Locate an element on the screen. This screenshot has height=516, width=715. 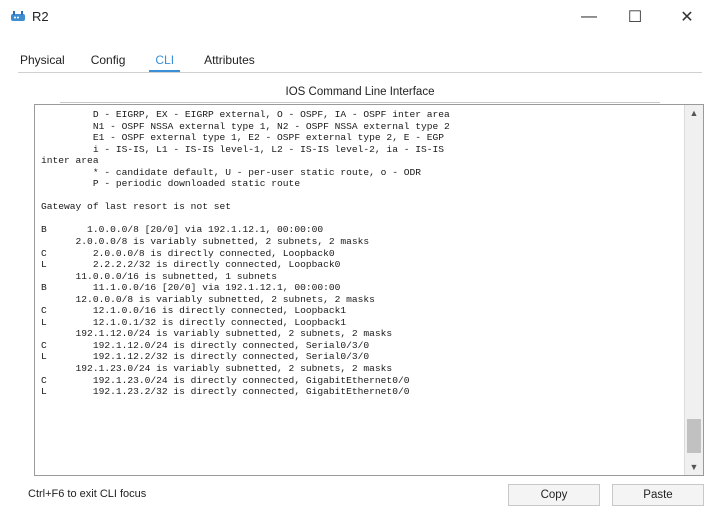
panel-title-divider is located at coordinates (360, 102).